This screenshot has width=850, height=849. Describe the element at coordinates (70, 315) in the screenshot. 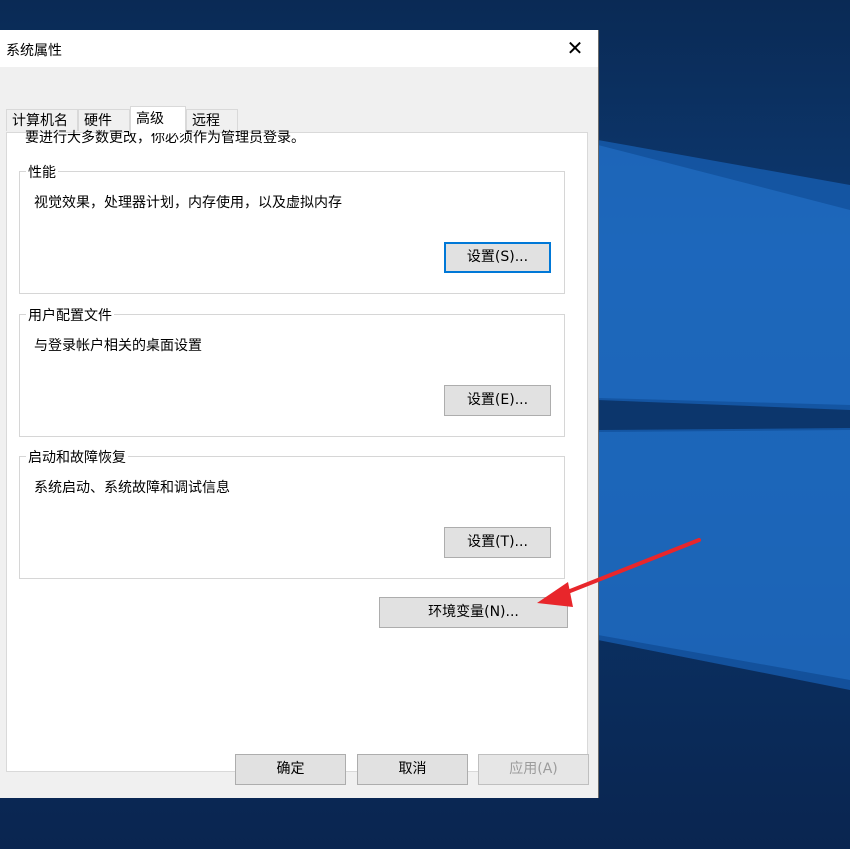

I see `user-profiles-title: 用户配置文件` at that location.